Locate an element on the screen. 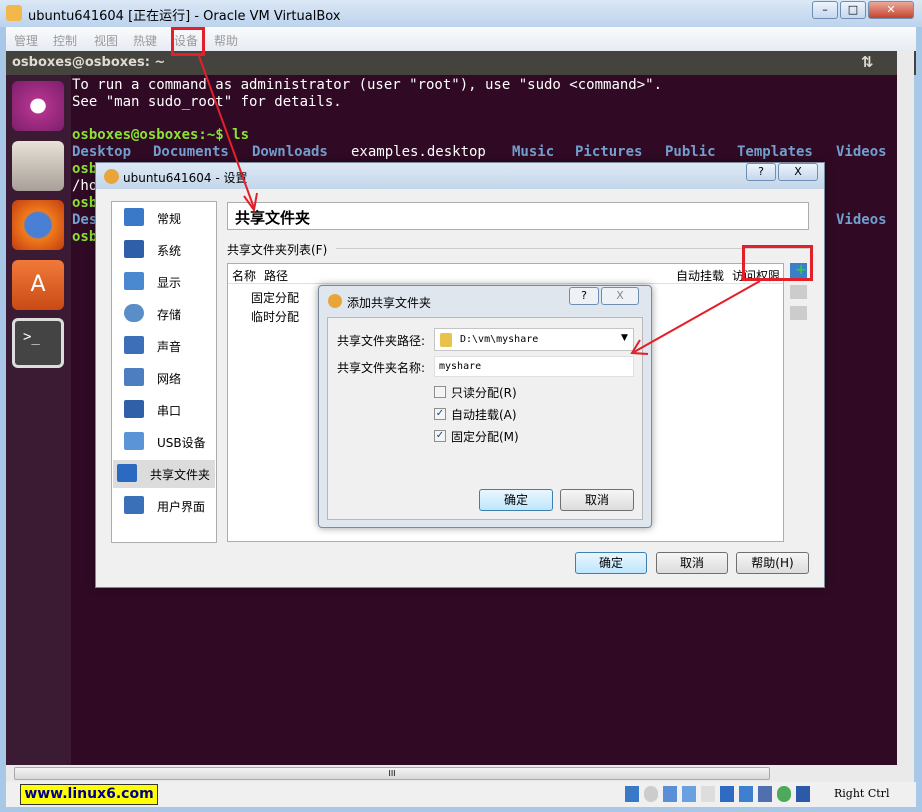  arrow-to-settings is located at coordinates (226, 132).